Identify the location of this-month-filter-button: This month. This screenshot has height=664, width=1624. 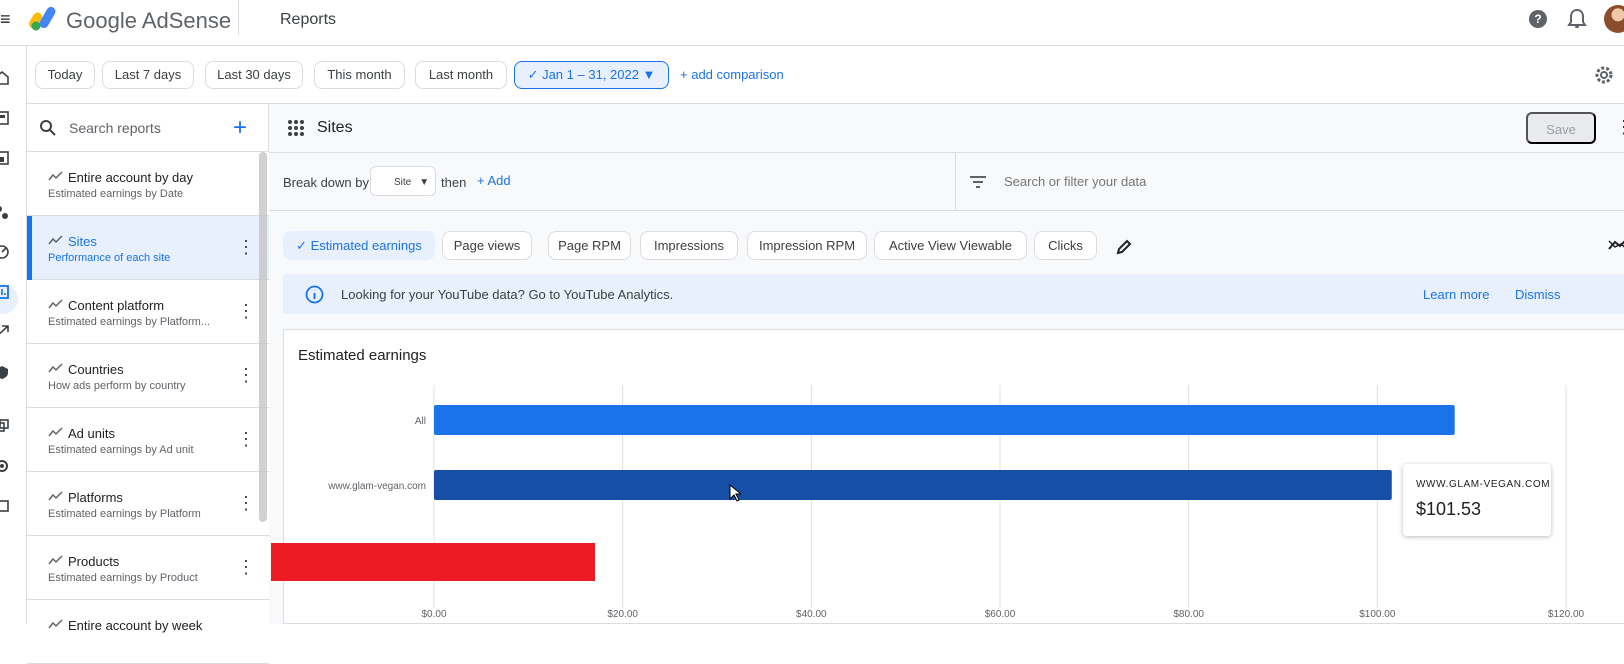
(359, 75).